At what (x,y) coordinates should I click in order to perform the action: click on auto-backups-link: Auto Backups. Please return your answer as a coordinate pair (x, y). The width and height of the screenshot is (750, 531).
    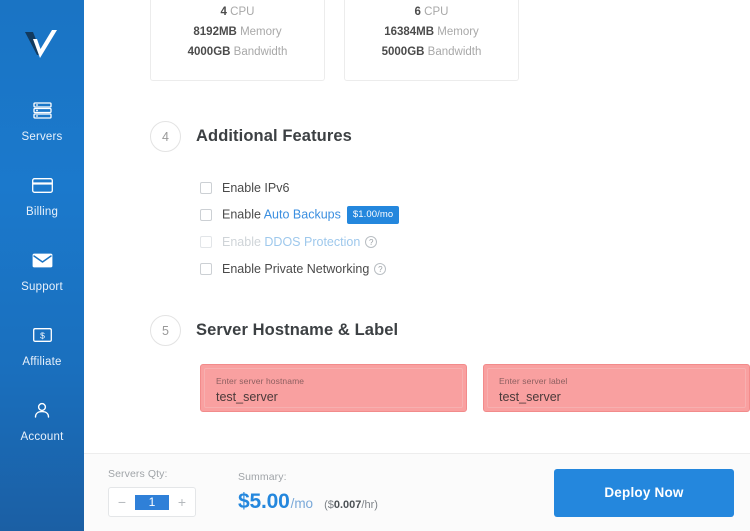
    Looking at the image, I should click on (302, 214).